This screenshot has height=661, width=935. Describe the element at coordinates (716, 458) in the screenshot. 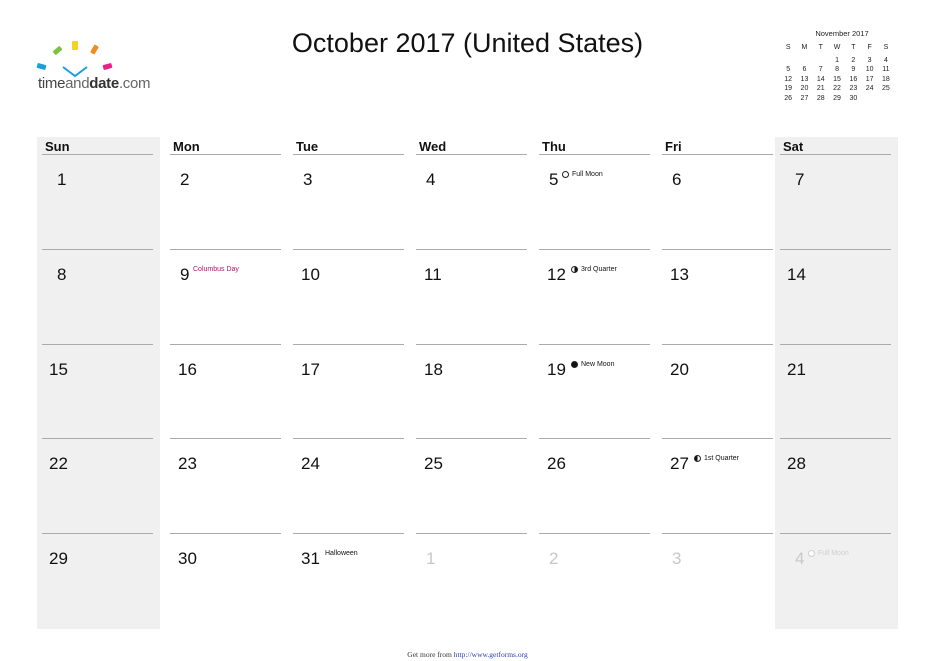

I see `moon-phase-event: 1st Quarter` at that location.